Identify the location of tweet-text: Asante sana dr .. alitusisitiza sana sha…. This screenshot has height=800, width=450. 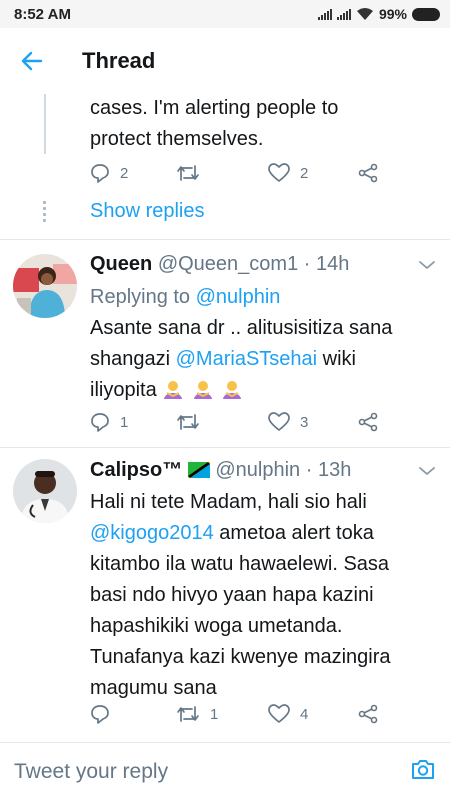
(265, 359).